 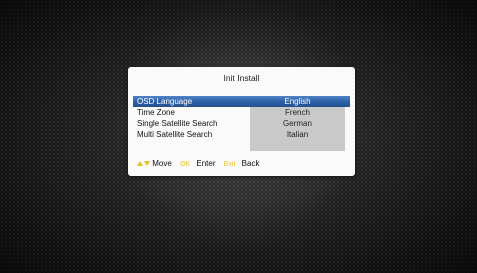 What do you see at coordinates (140, 164) in the screenshot?
I see `up-arrow-icon` at bounding box center [140, 164].